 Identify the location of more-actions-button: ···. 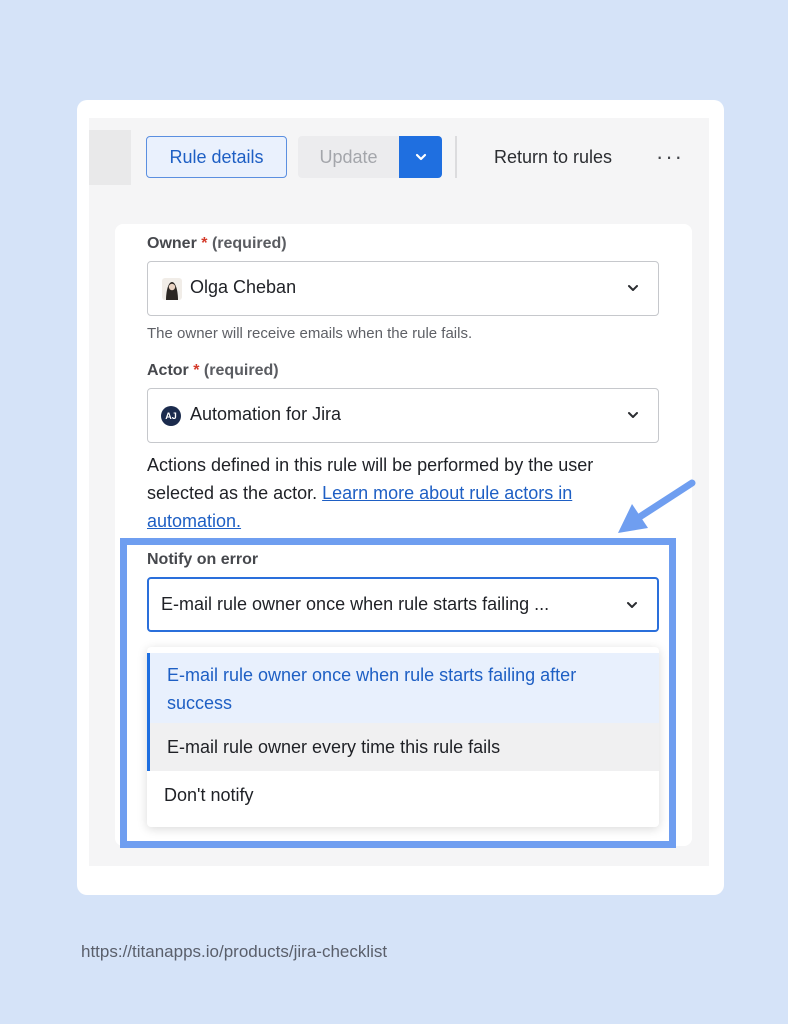
(670, 157).